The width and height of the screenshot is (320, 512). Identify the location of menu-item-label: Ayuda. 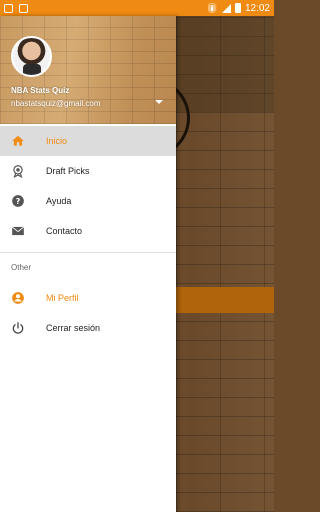
(59, 201).